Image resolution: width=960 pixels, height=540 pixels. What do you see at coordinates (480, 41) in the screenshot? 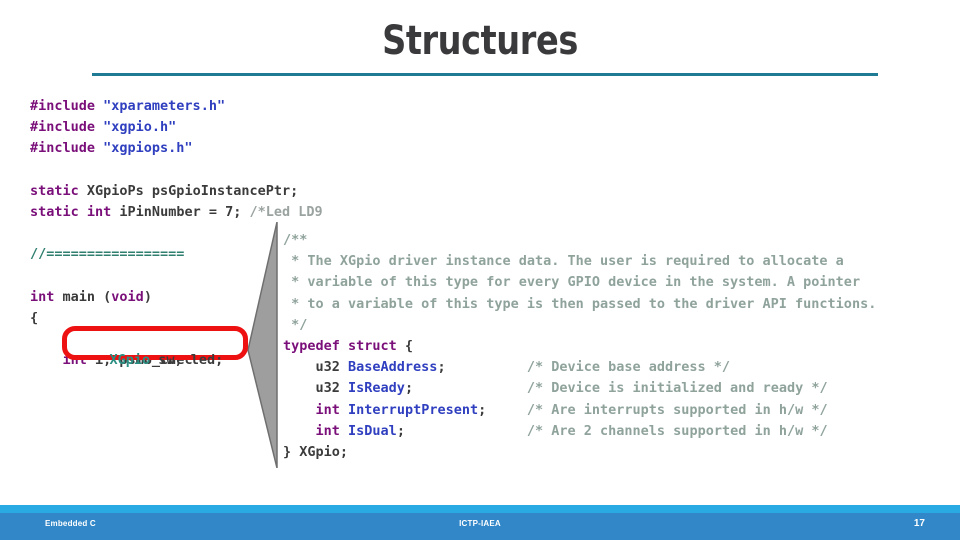
I see `page-title: Structures` at bounding box center [480, 41].